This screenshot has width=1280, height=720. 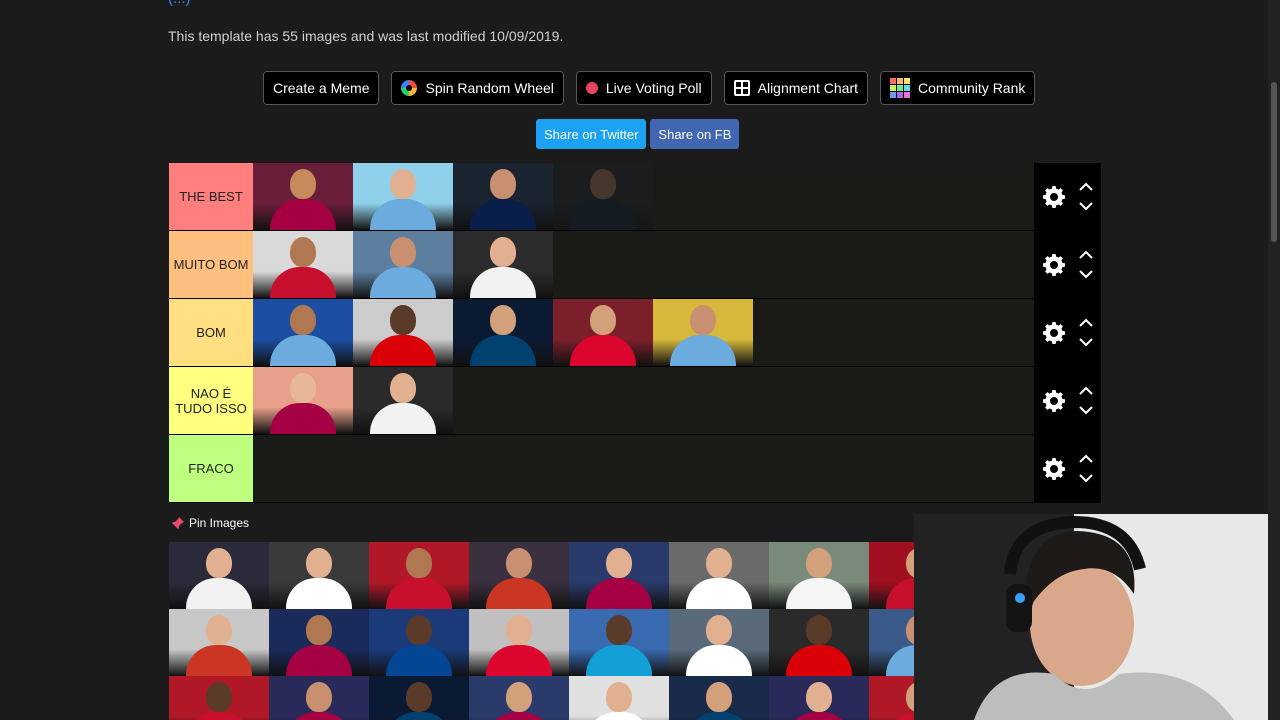 What do you see at coordinates (321, 88) in the screenshot?
I see `create-meme-button: Create a Meme` at bounding box center [321, 88].